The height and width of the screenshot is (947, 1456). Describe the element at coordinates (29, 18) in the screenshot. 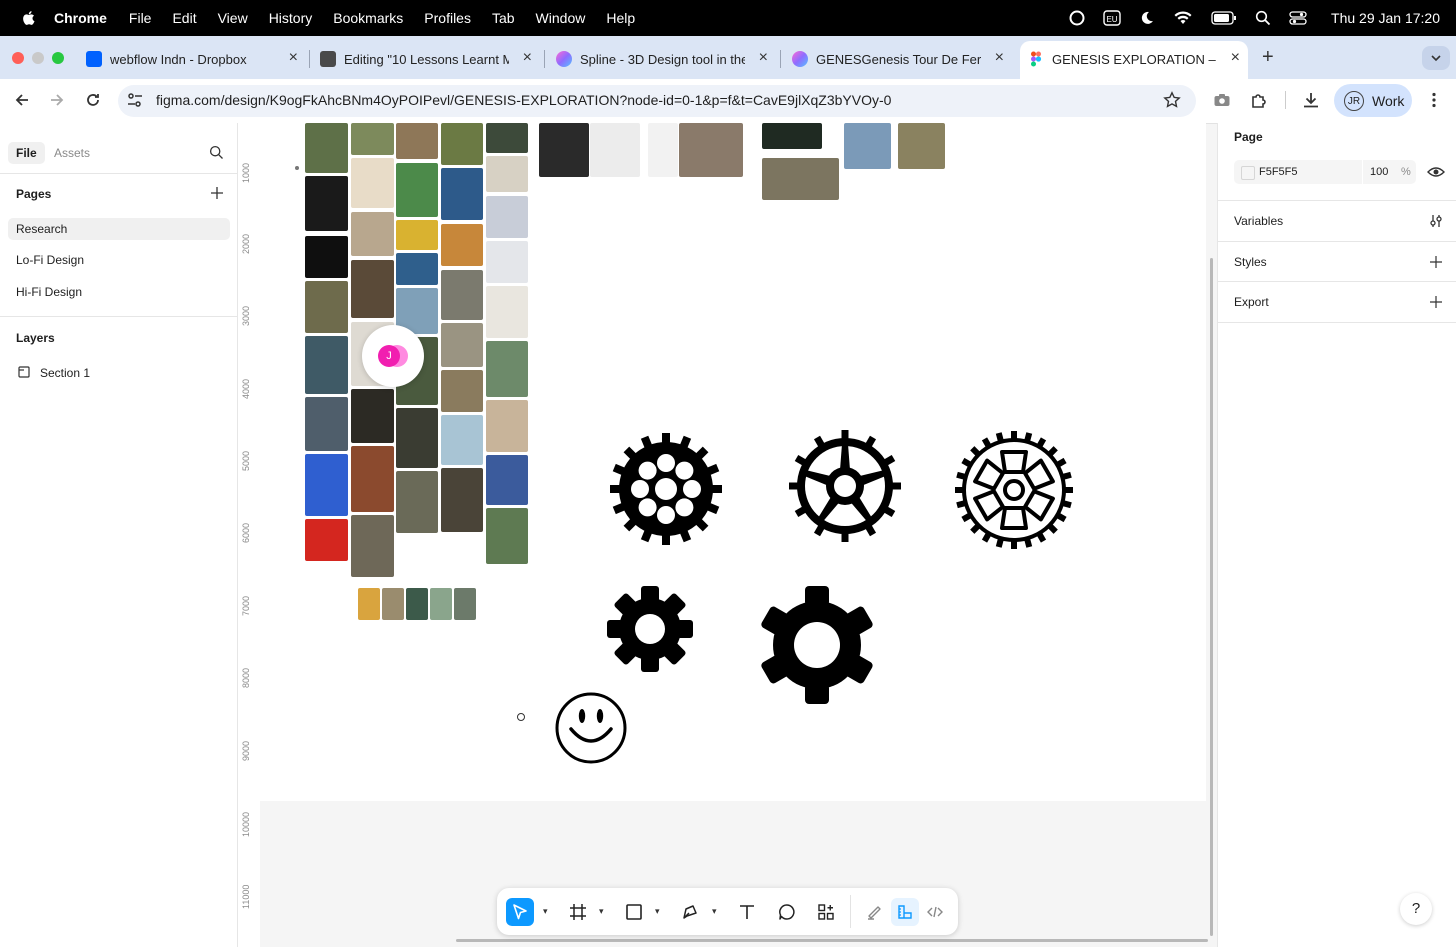

I see `apple-icon` at that location.